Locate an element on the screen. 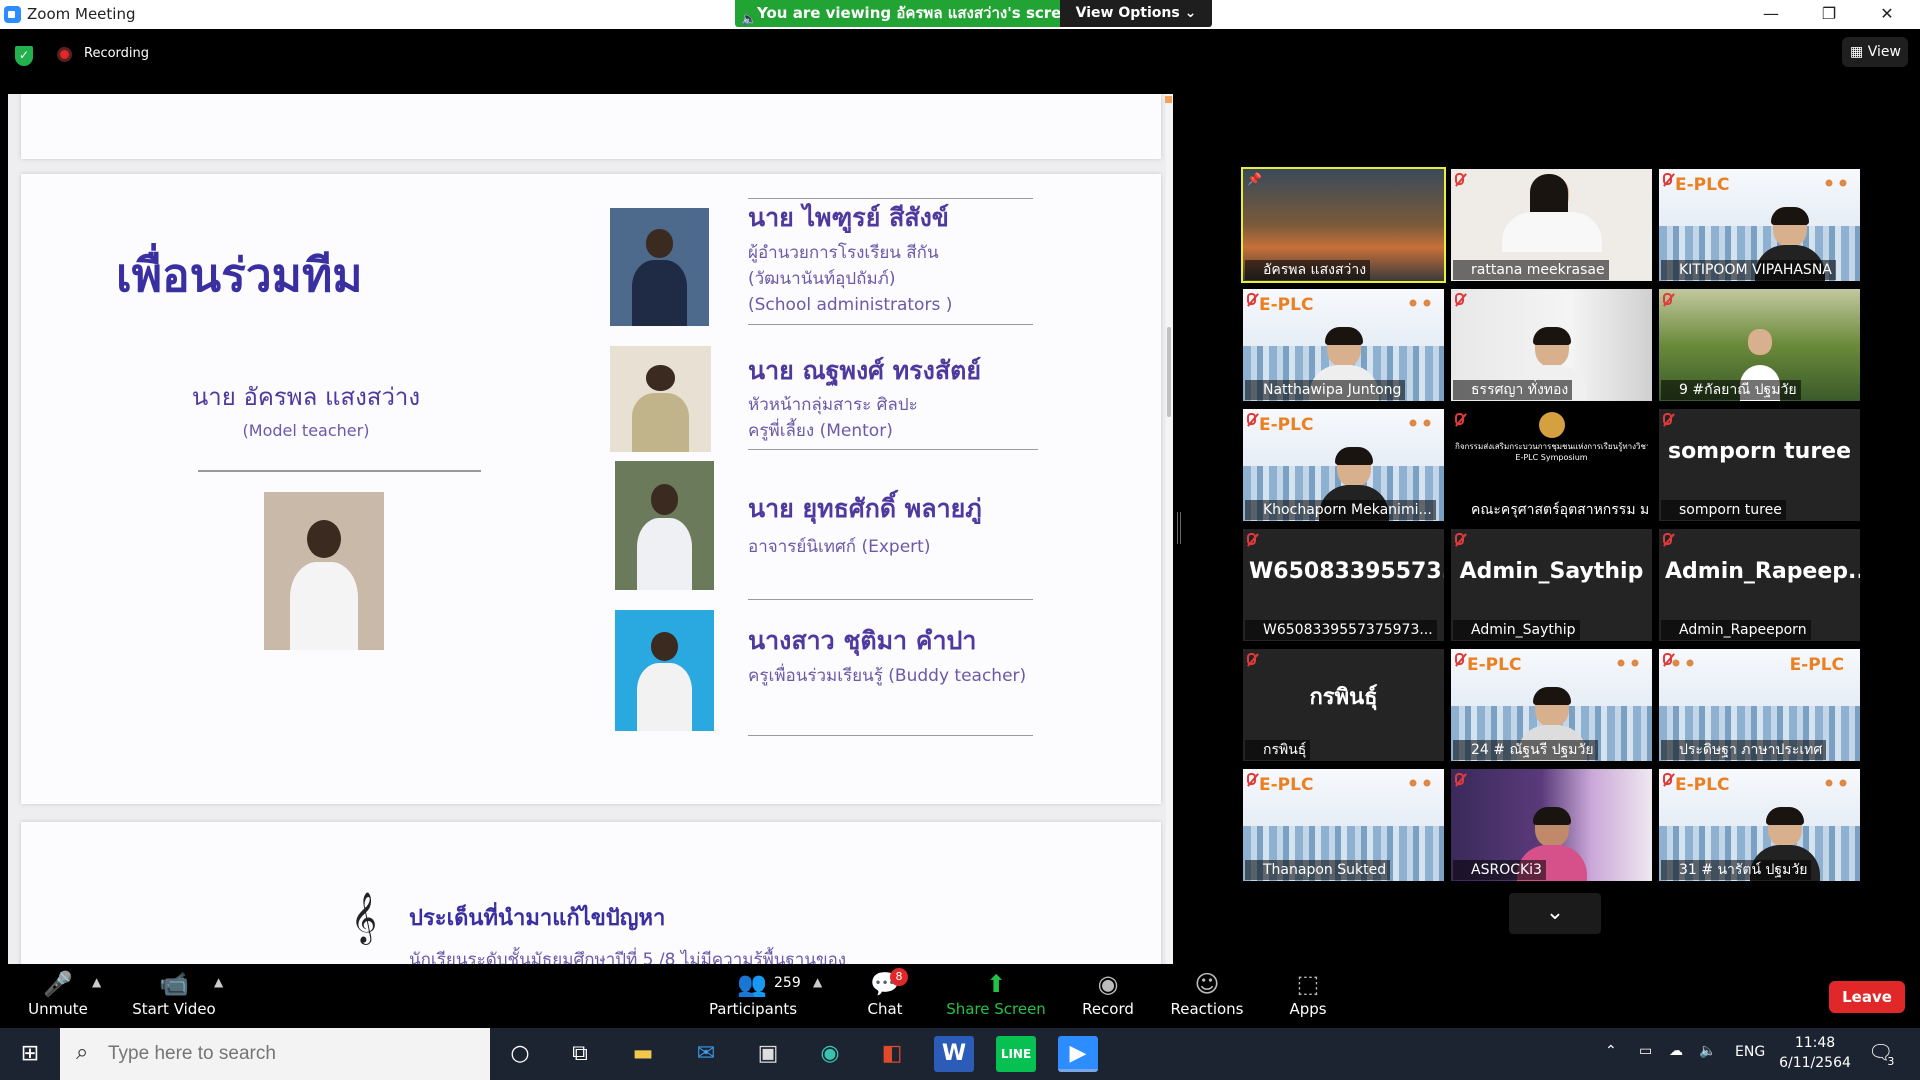 This screenshot has height=1080, width=1920. word-icon: W is located at coordinates (954, 1054).